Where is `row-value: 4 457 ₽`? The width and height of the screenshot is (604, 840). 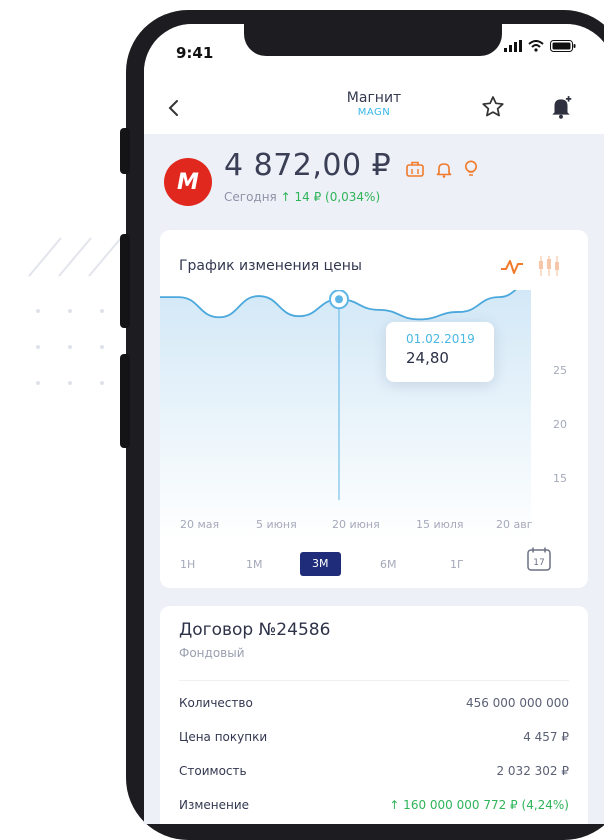
row-value: 4 457 ₽ is located at coordinates (546, 737).